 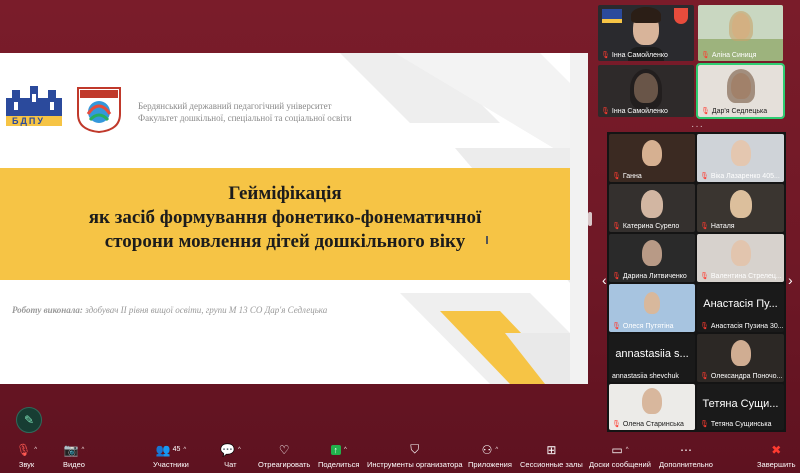 I want to click on breakout-rooms-button: ⊞ Сессионные залы, so click(x=551, y=456).